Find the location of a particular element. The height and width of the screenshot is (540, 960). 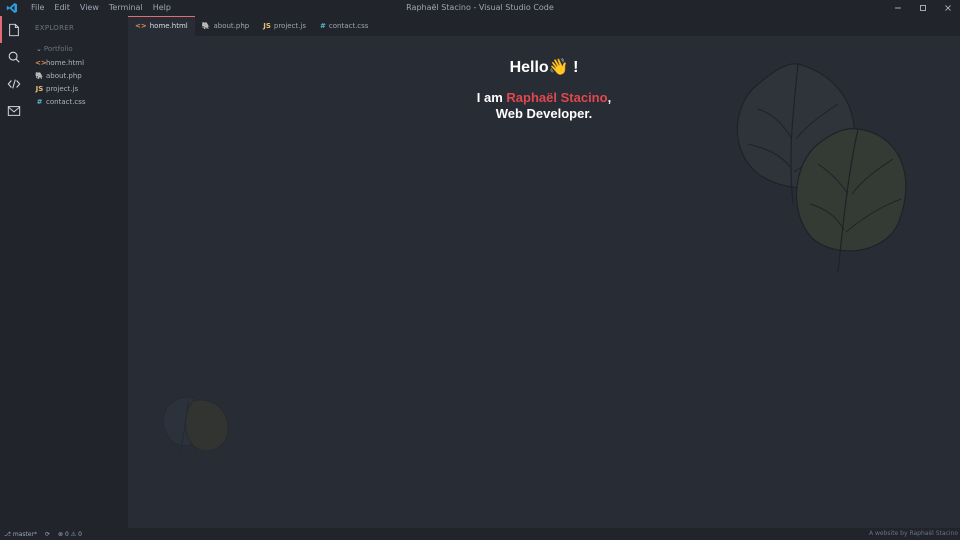

file-project-js: JS project.js is located at coordinates (77, 88).